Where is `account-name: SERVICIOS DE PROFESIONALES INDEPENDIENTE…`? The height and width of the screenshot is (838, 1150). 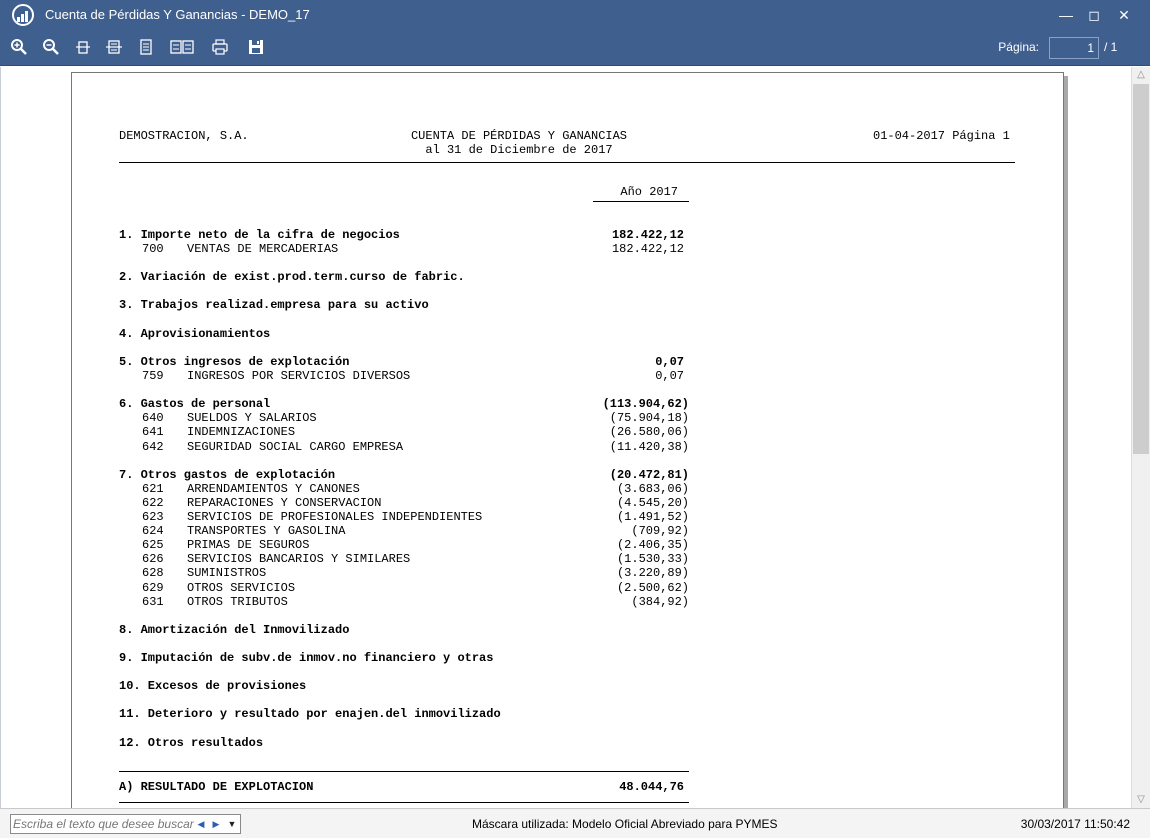
account-name: SERVICIOS DE PROFESIONALES INDEPENDIENTE… is located at coordinates (335, 517).